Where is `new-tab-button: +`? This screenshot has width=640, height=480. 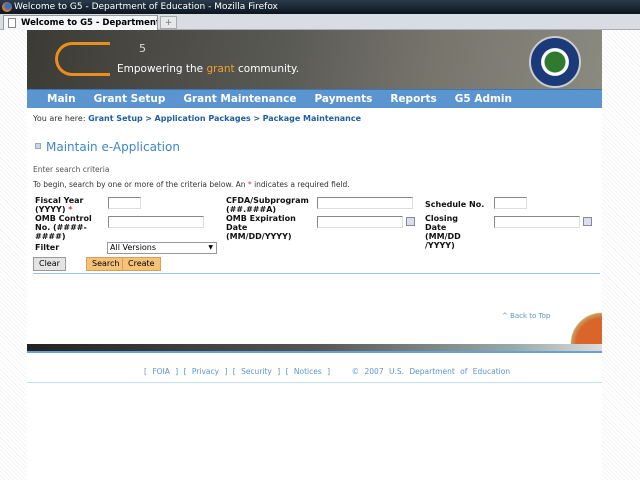
new-tab-button: + is located at coordinates (168, 22).